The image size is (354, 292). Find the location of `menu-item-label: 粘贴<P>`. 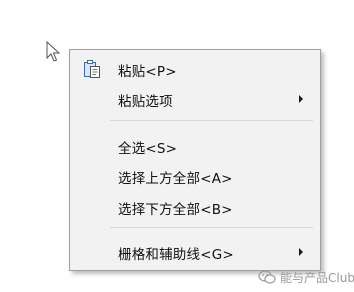

menu-item-label: 粘贴<P> is located at coordinates (147, 72).